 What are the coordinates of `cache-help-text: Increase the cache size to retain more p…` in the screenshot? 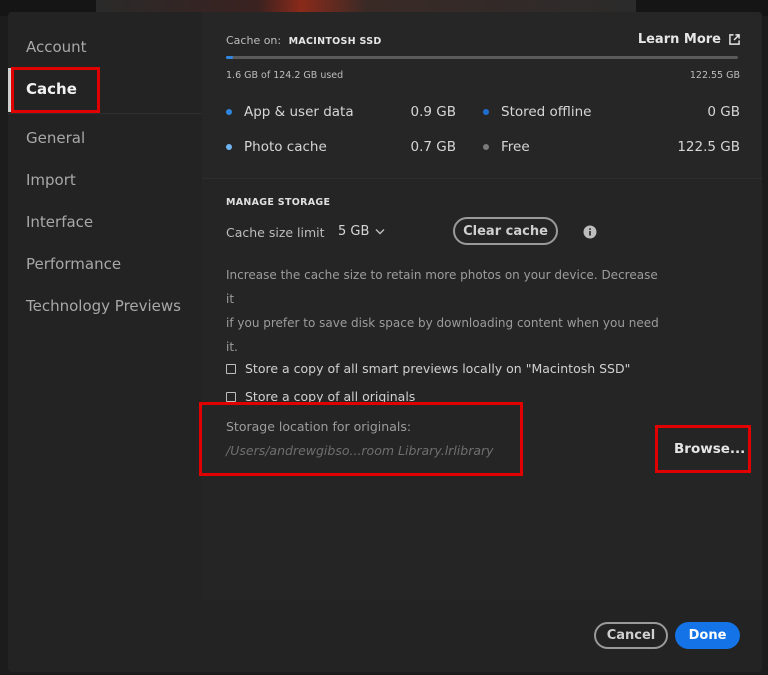 It's located at (446, 311).